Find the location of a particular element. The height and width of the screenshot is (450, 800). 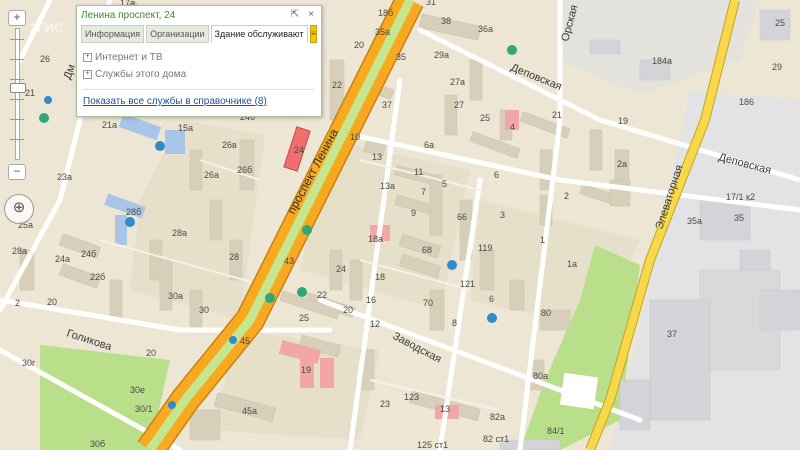

house-number: 82а is located at coordinates (497, 417).